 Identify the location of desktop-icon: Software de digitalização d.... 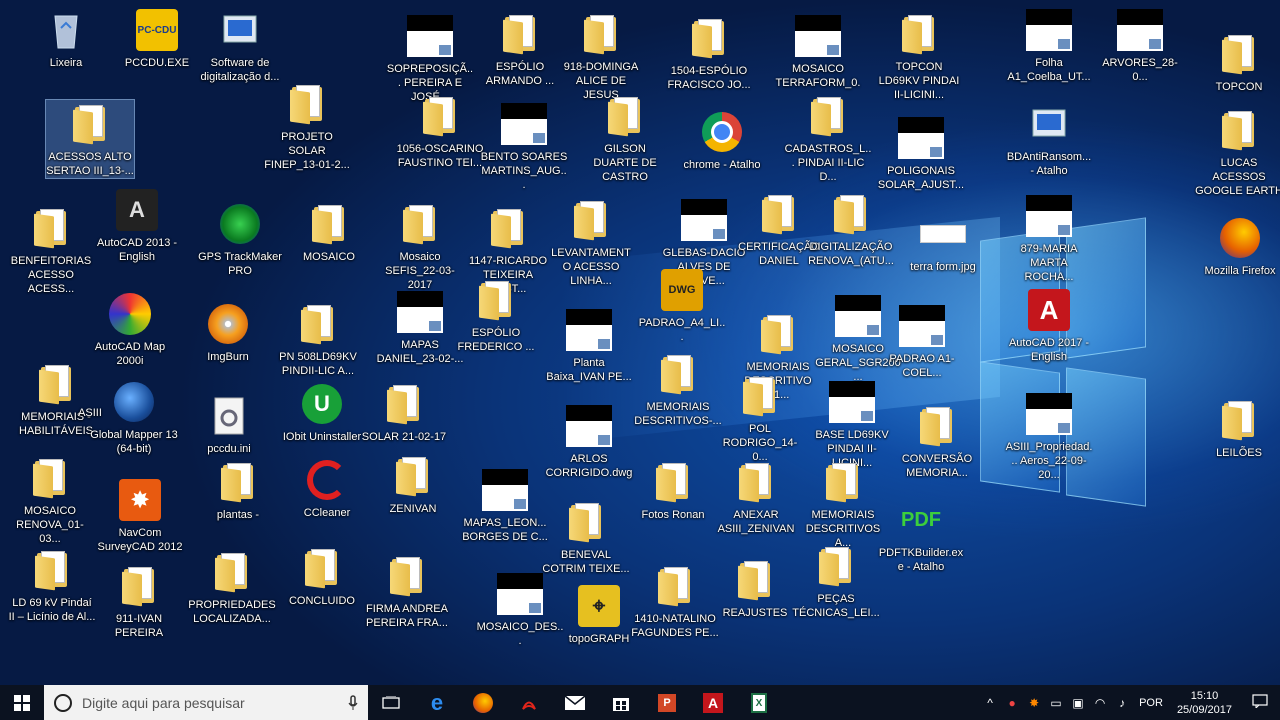
(240, 45).